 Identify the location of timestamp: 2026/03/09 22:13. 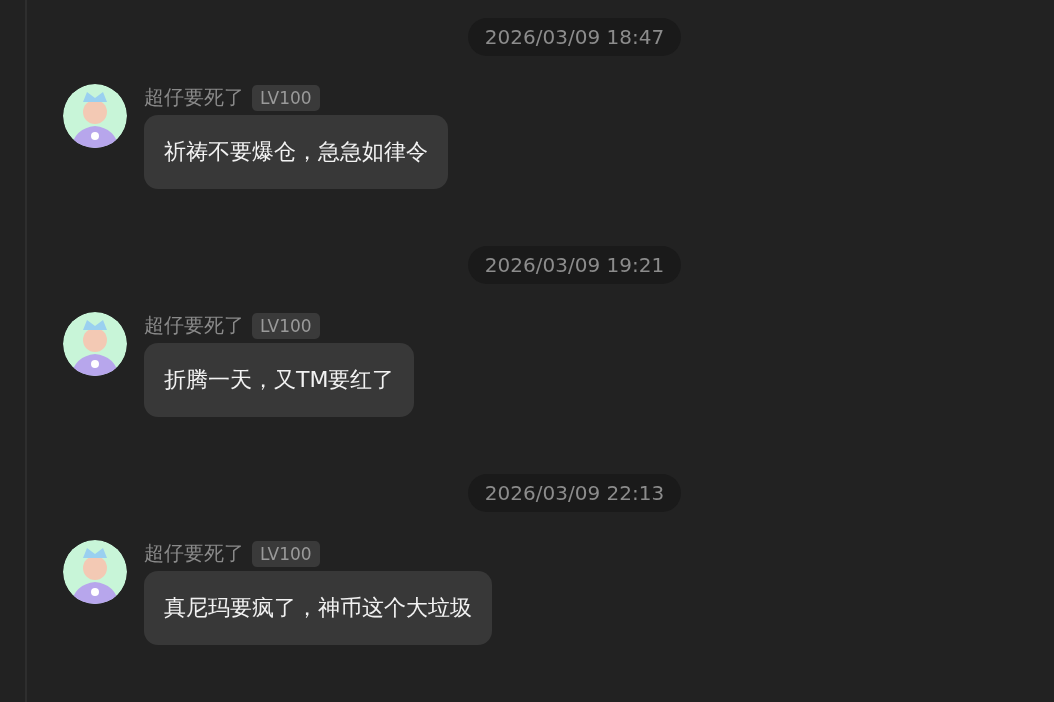
(574, 493).